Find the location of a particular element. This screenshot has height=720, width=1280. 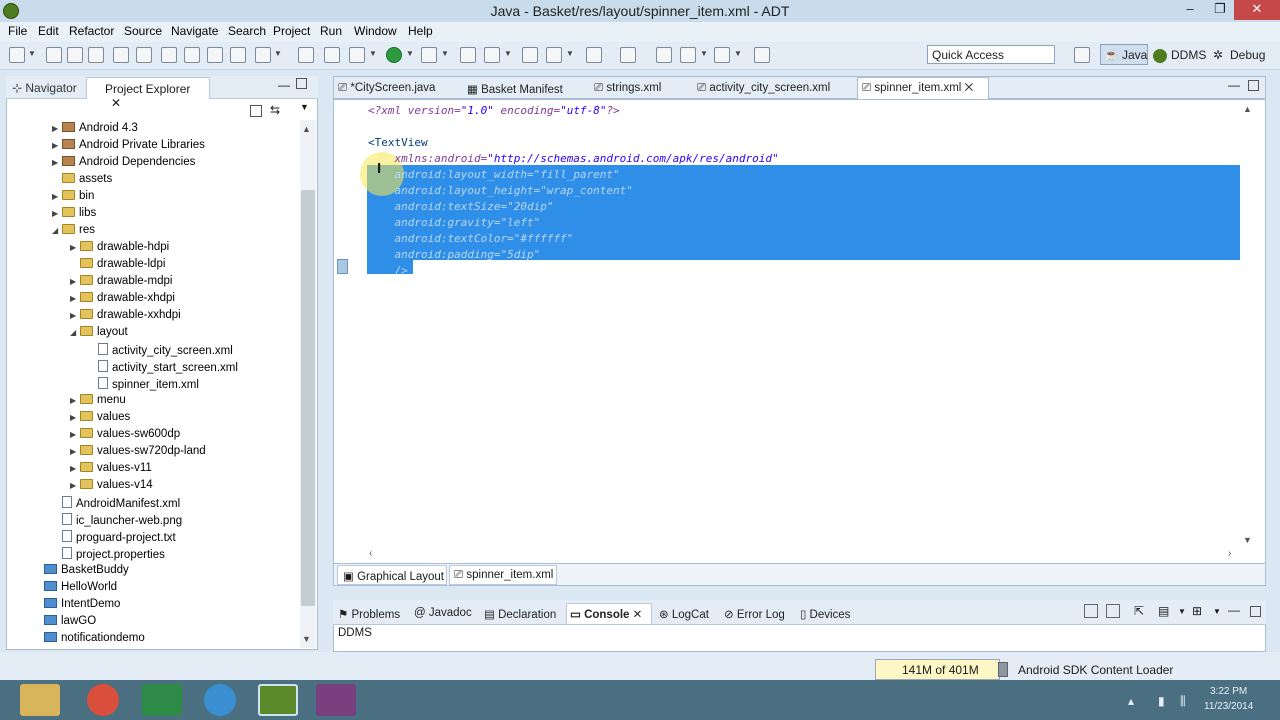

save-all-icon is located at coordinates (75, 55).